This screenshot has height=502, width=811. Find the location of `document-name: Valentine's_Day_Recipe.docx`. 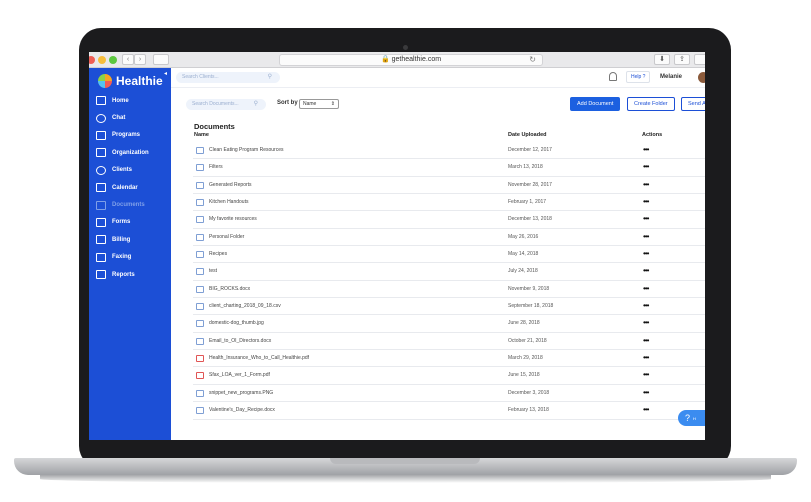

document-name: Valentine's_Day_Recipe.docx is located at coordinates (242, 410).